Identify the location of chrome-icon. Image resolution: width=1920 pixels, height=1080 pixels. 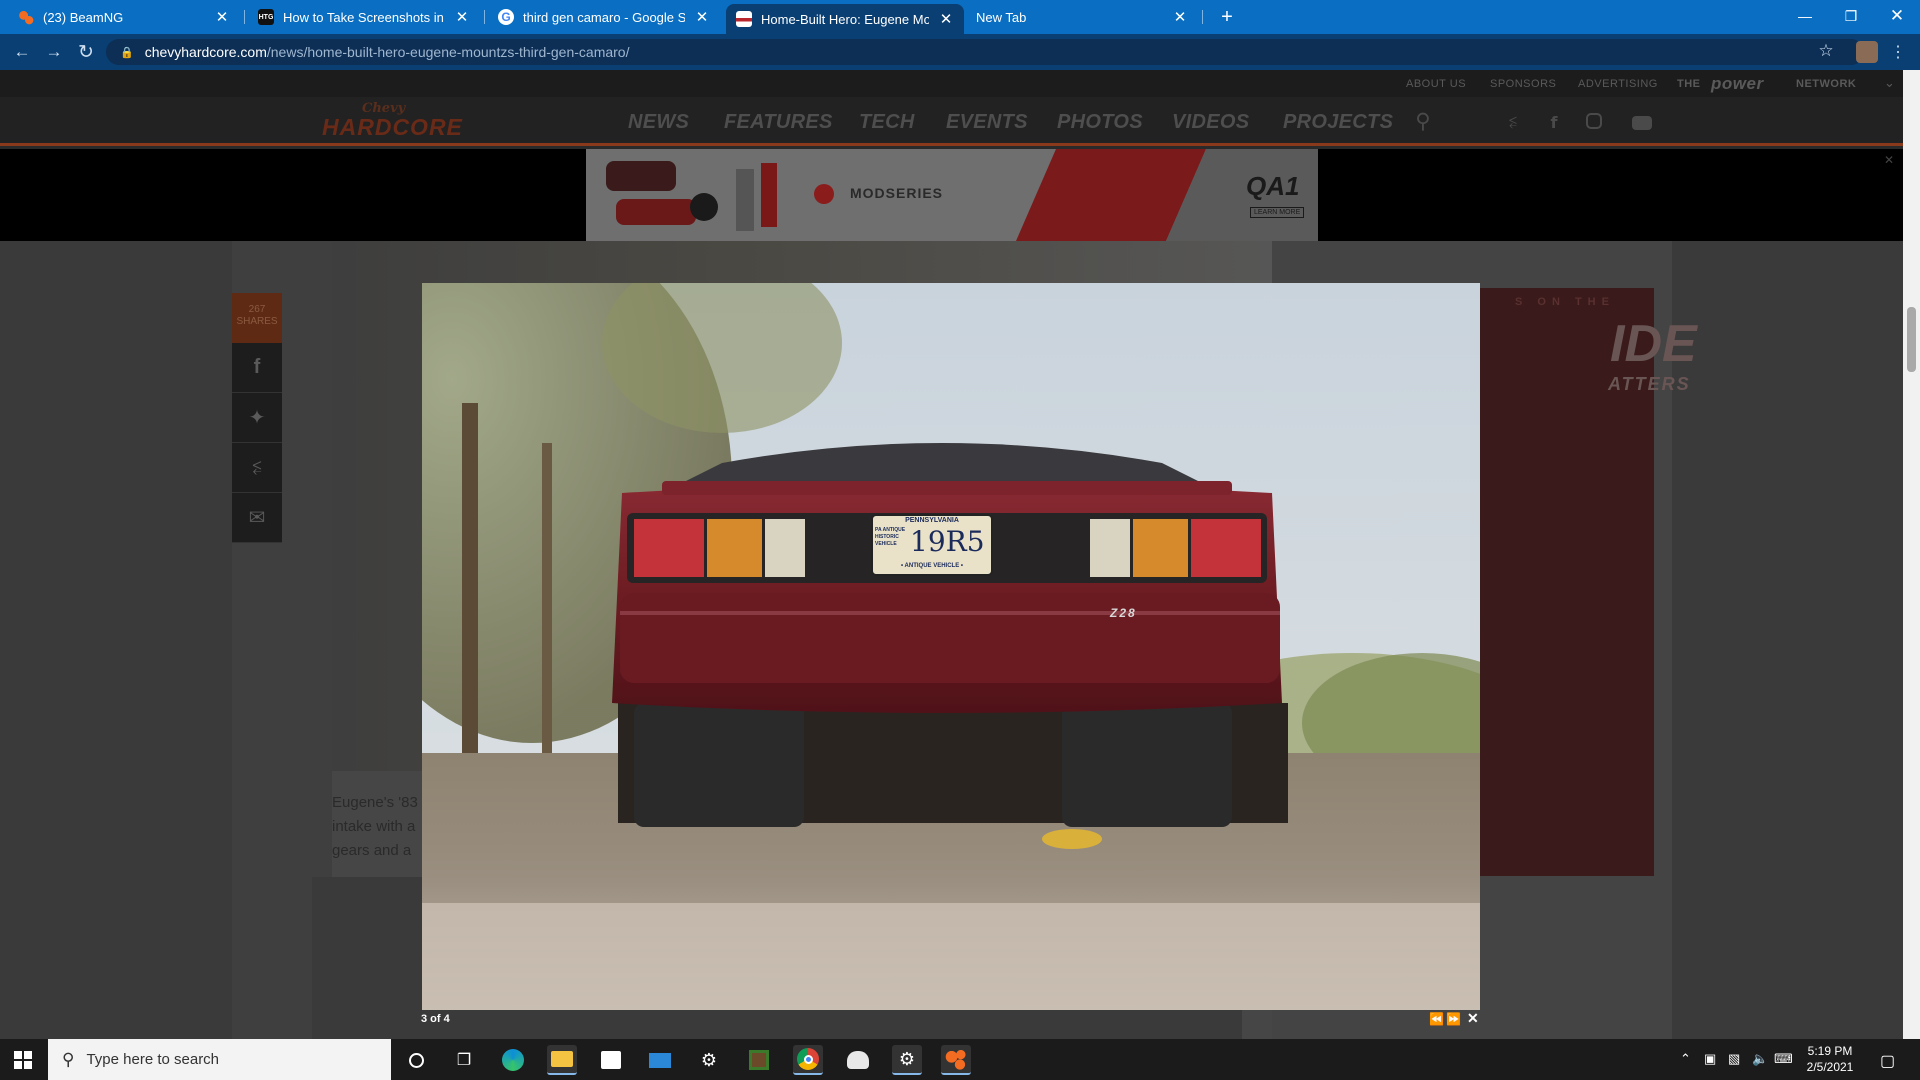
(808, 1060).